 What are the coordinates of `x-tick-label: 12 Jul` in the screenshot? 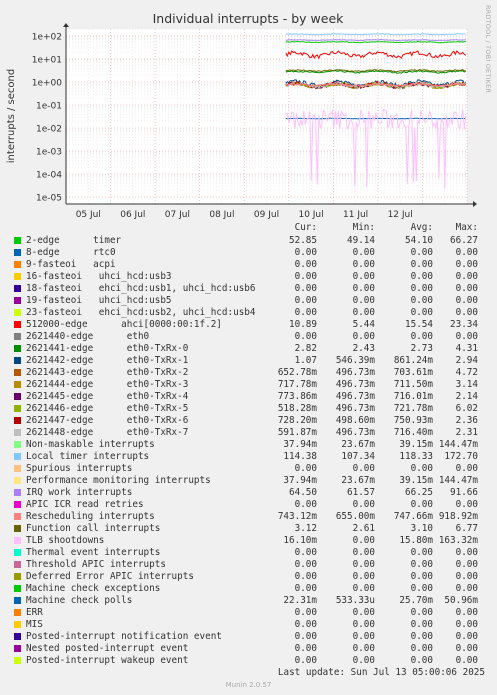 It's located at (400, 215).